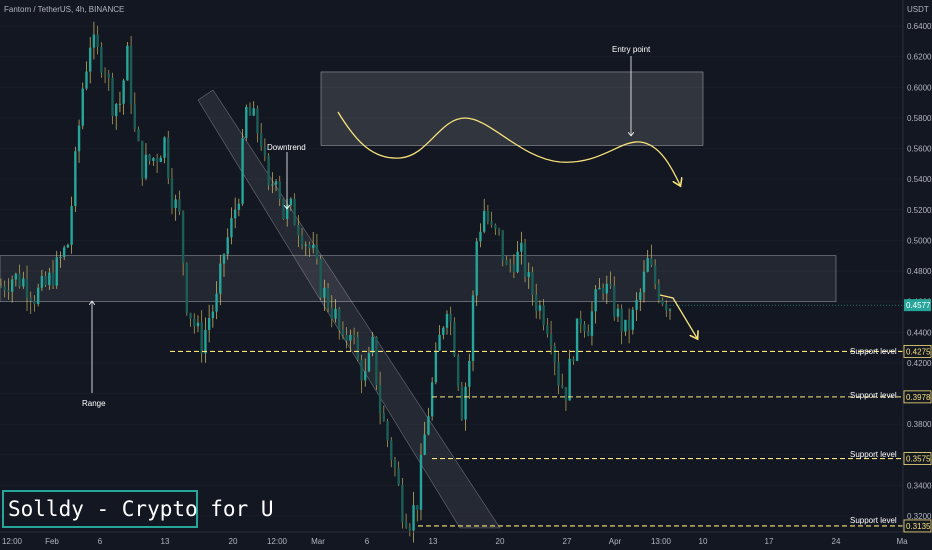  What do you see at coordinates (873, 351) in the screenshot?
I see `support-label-1: Support level` at bounding box center [873, 351].